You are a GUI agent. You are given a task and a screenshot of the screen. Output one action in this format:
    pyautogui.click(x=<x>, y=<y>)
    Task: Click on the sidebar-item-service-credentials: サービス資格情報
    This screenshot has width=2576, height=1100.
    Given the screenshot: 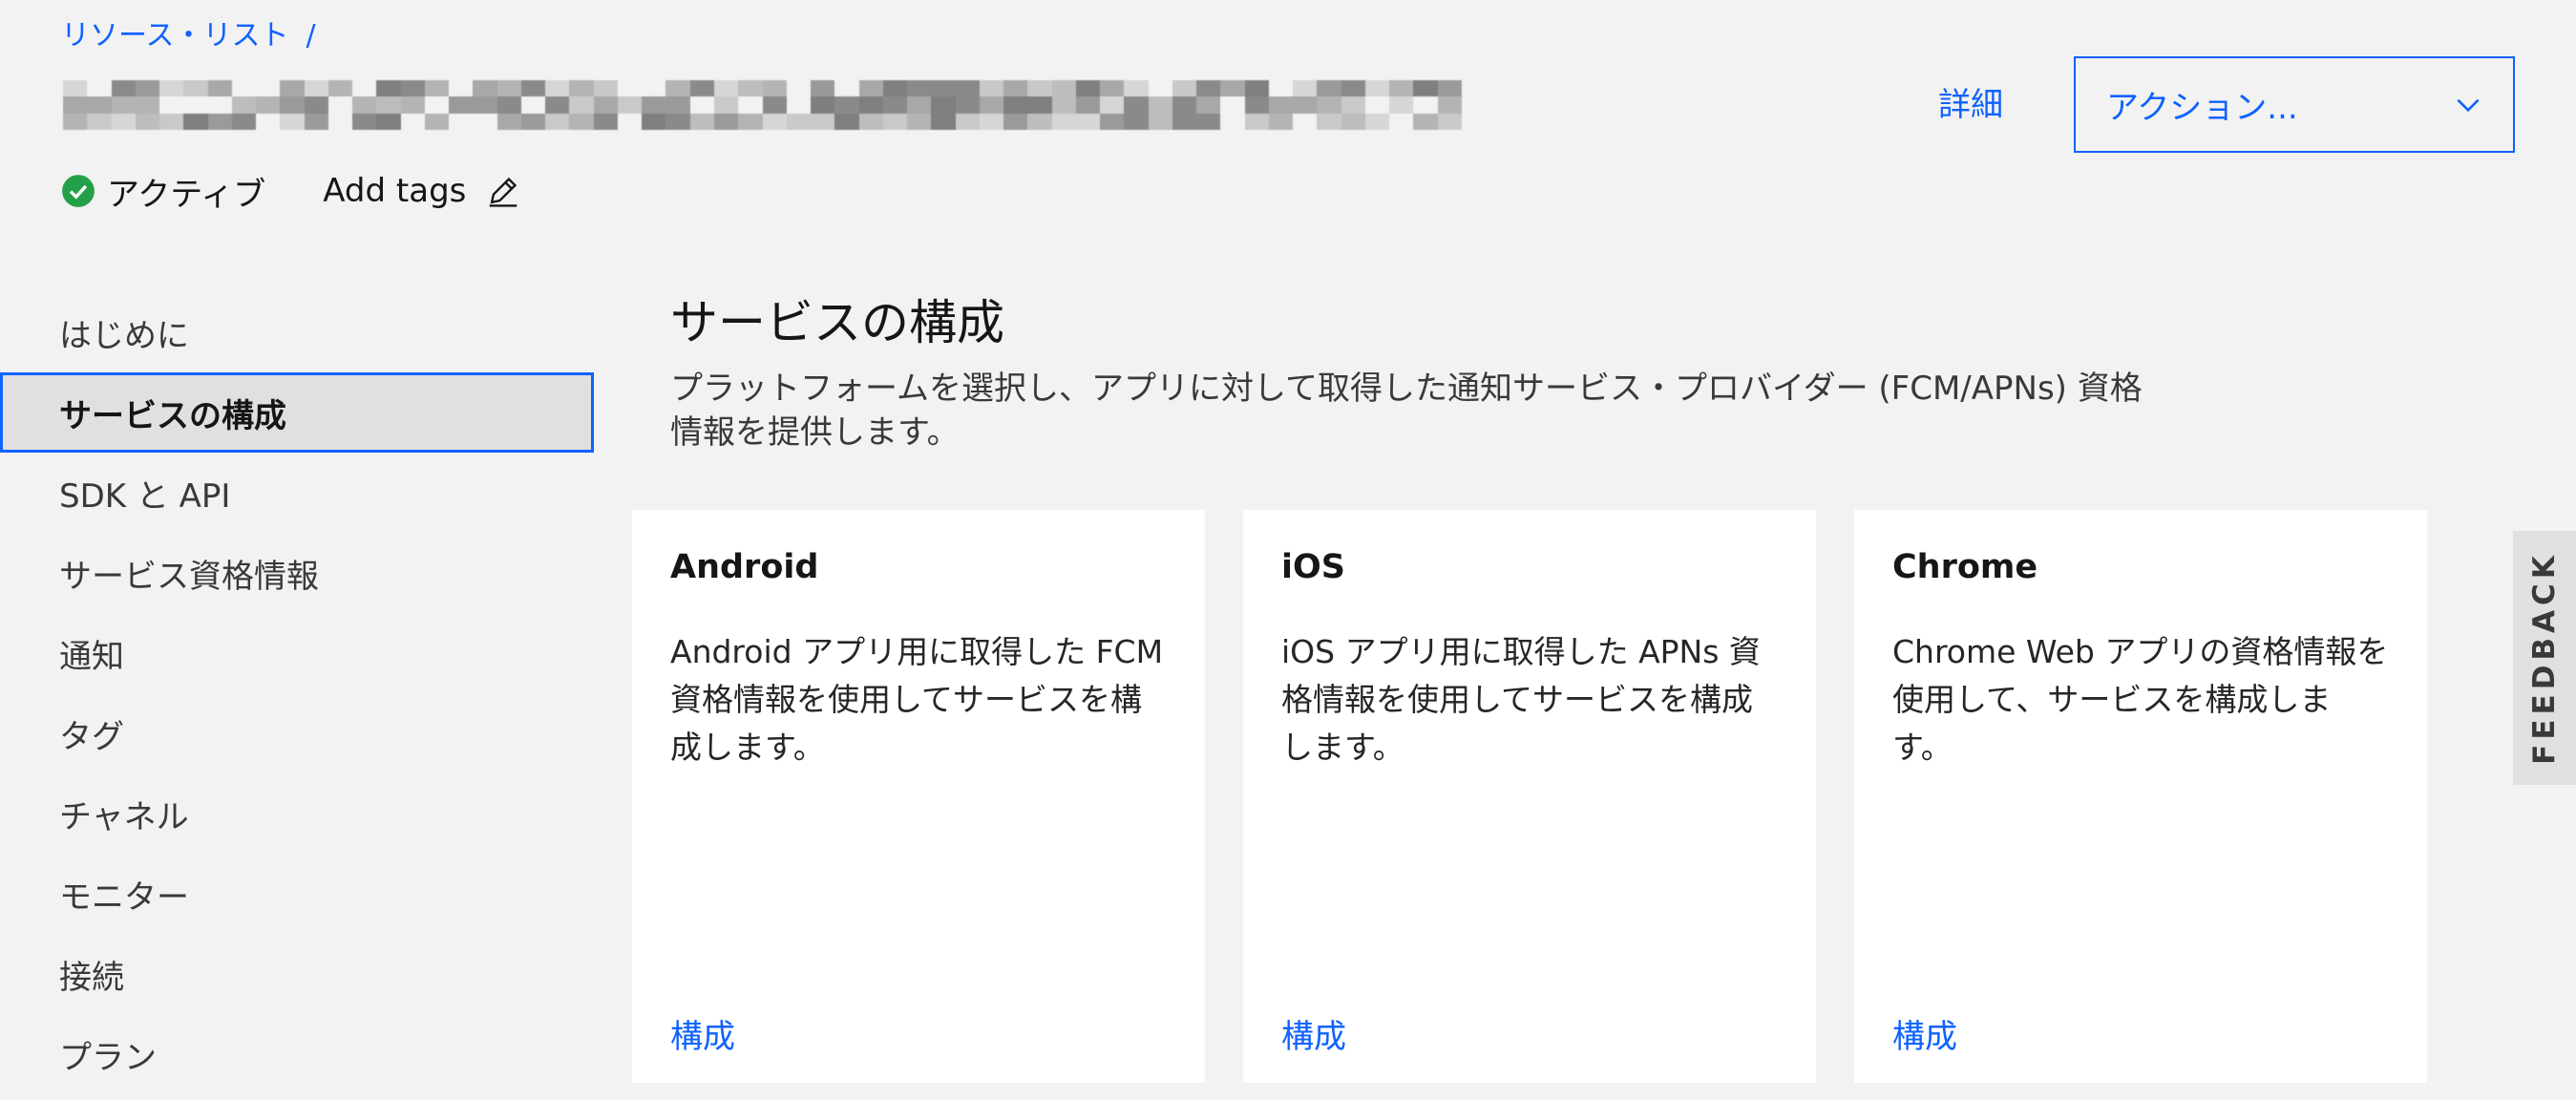 What is the action you would take?
    pyautogui.click(x=297, y=573)
    